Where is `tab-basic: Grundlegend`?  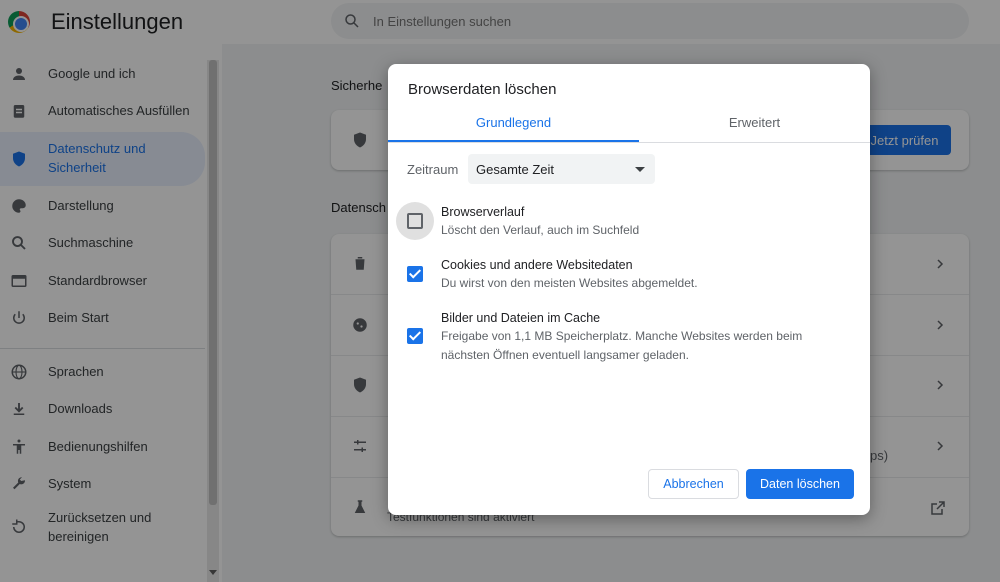
tab-basic: Grundlegend is located at coordinates (513, 125).